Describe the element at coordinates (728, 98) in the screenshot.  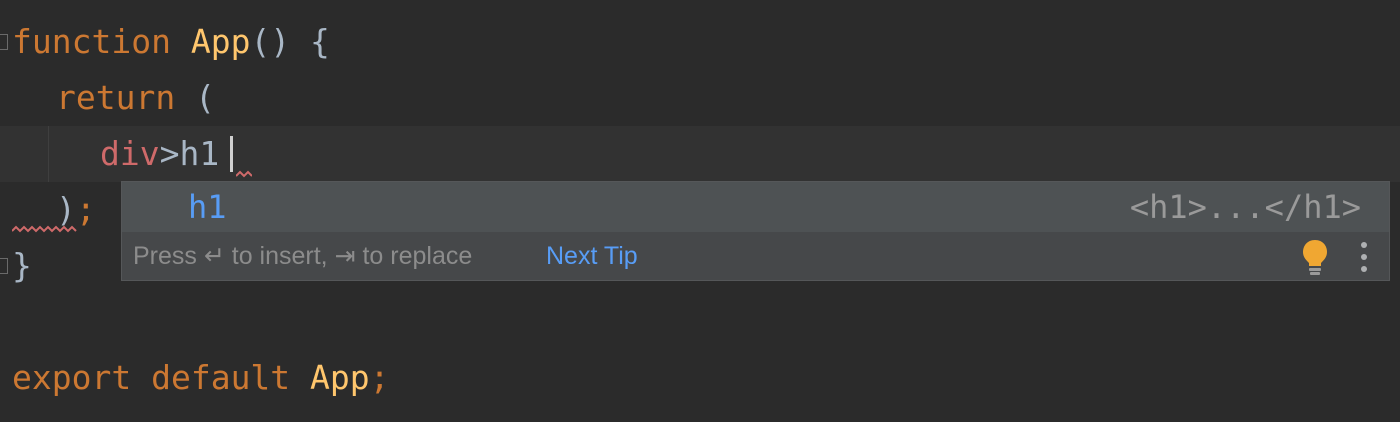
I see `code-line-2: return (` at that location.